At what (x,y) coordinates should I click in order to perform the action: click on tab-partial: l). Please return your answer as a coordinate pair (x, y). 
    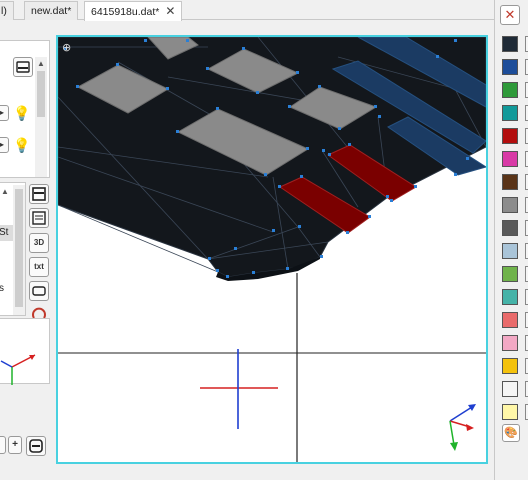
    Looking at the image, I should click on (7, 10).